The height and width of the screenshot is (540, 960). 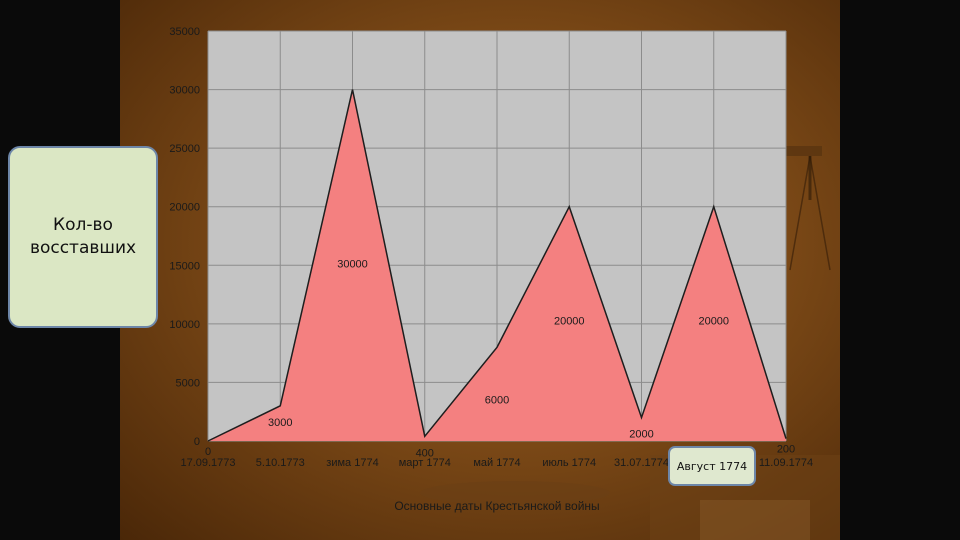 What do you see at coordinates (496, 506) in the screenshot?
I see `x-axis-title: Основные даты Крестьянской войны` at bounding box center [496, 506].